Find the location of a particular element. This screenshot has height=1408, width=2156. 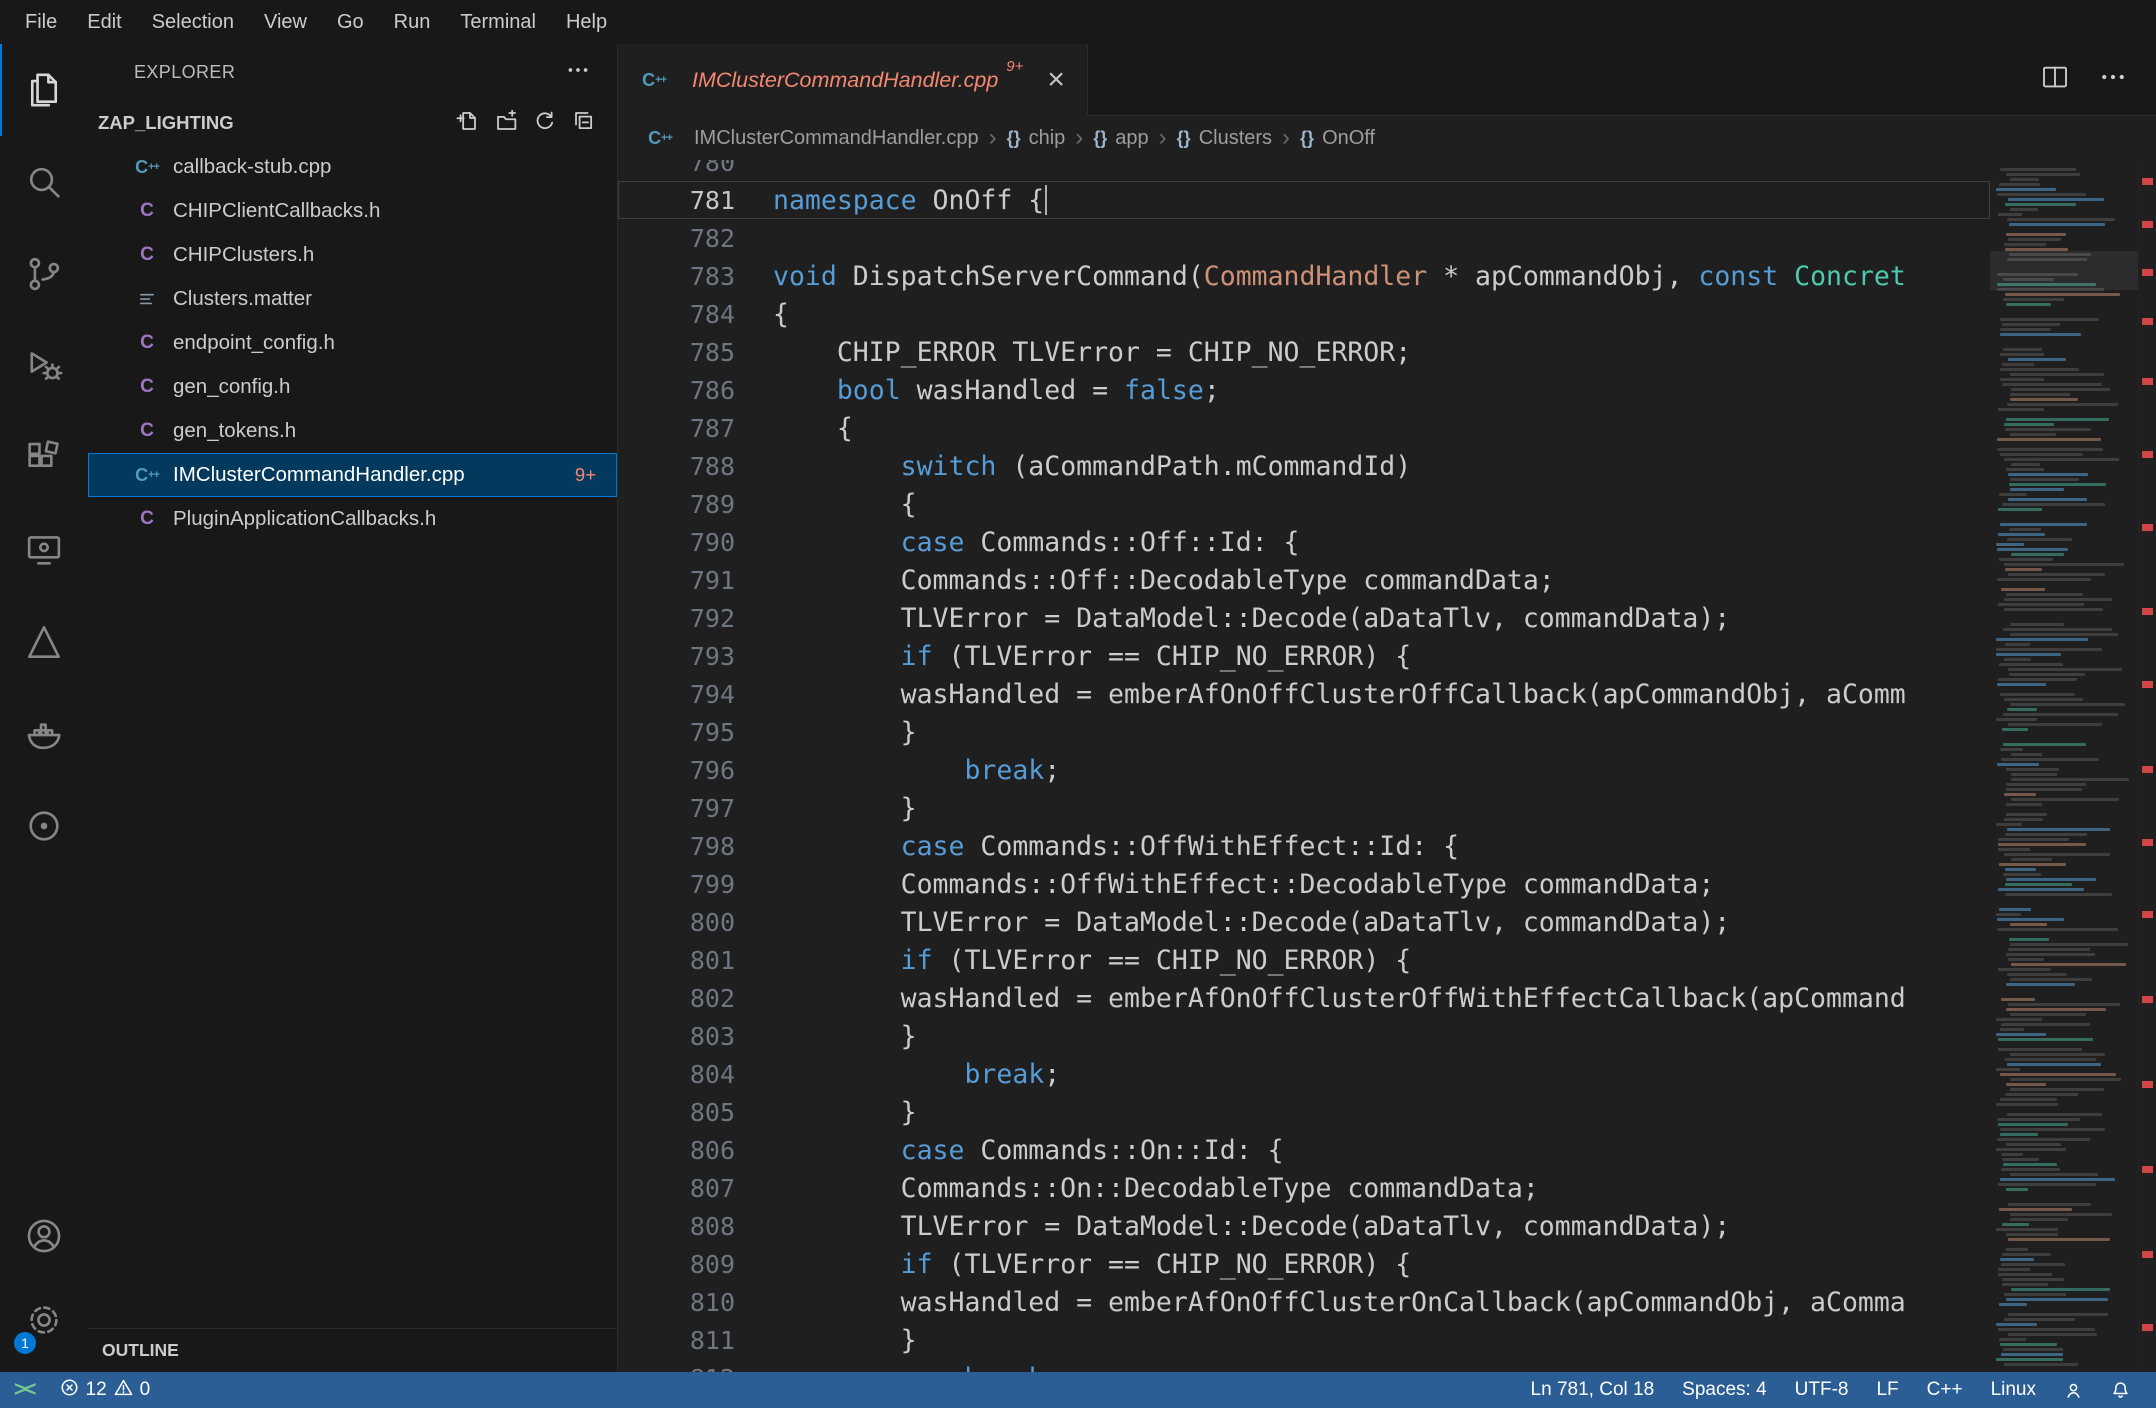

code-line: 806 case Commands::On::Id: { is located at coordinates (1304, 1150).